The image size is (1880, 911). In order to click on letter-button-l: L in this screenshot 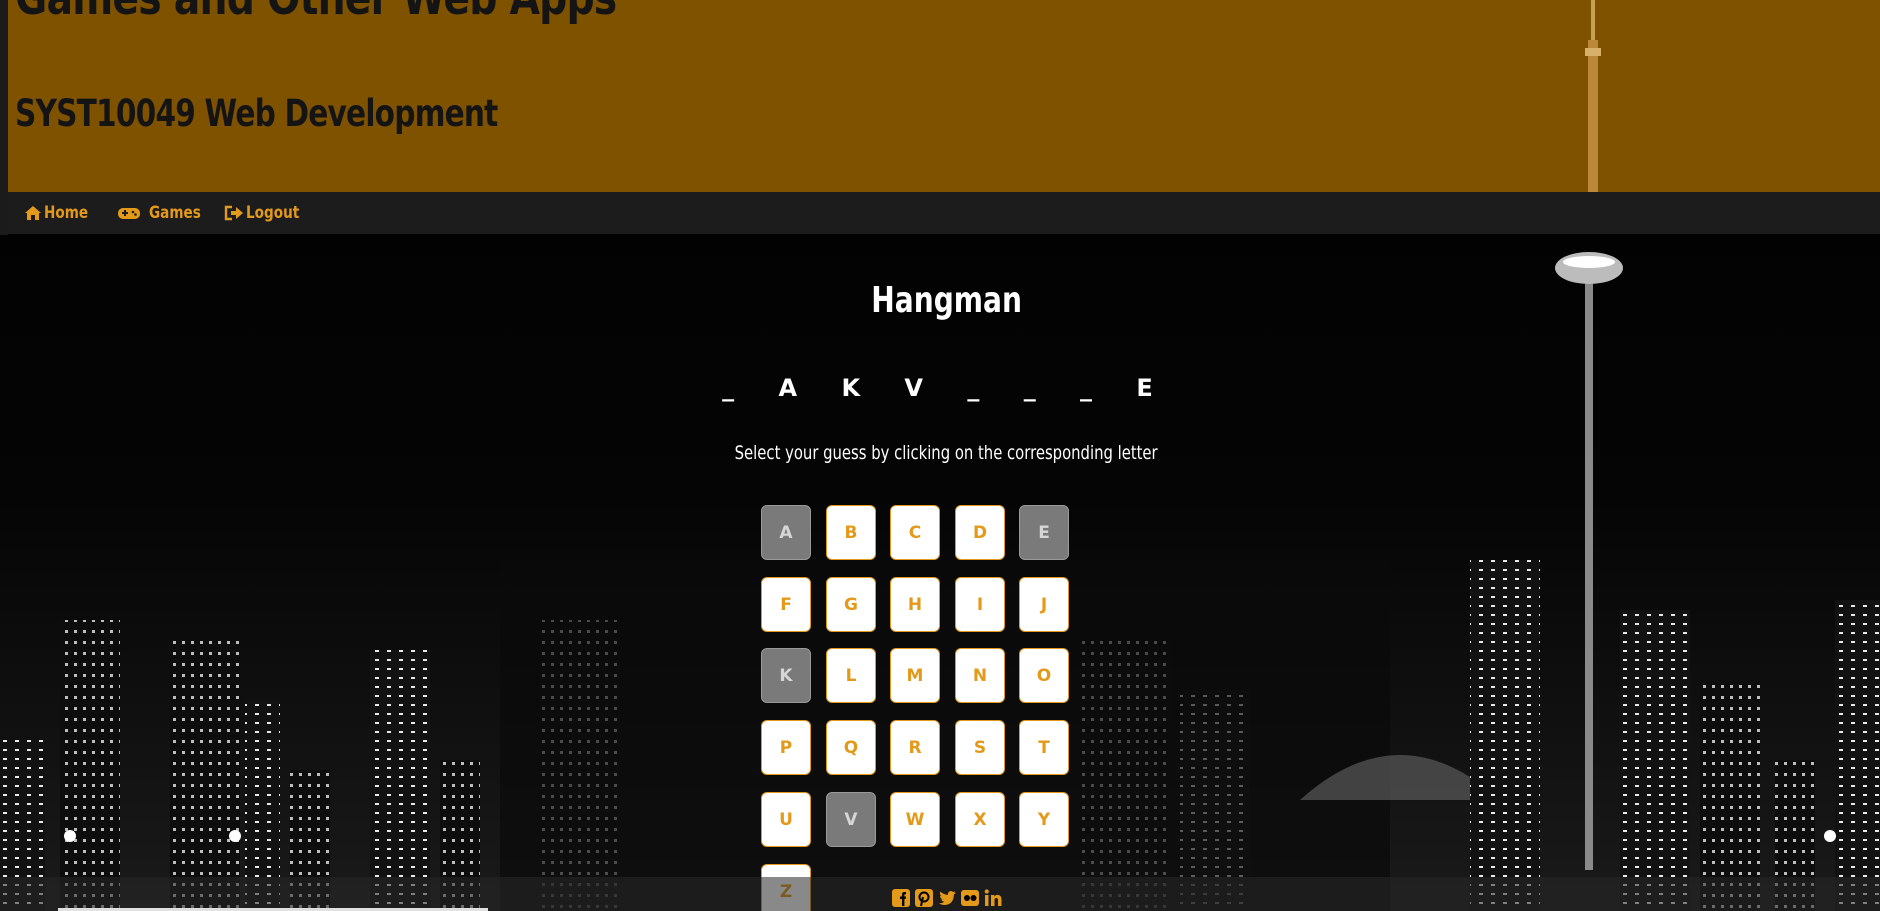, I will do `click(851, 675)`.